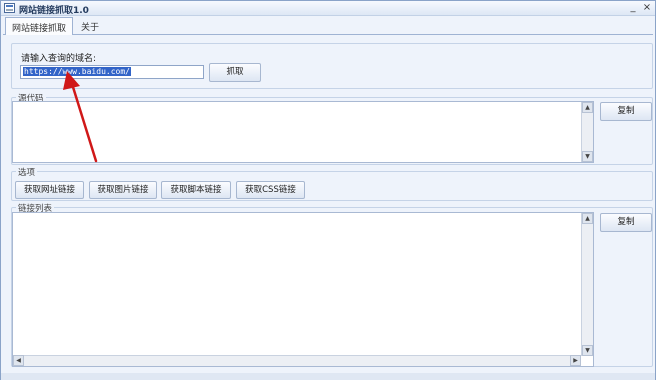 The height and width of the screenshot is (380, 656). What do you see at coordinates (587, 284) in the screenshot?
I see `links-vertical-scrollbar: ▲ ▼` at bounding box center [587, 284].